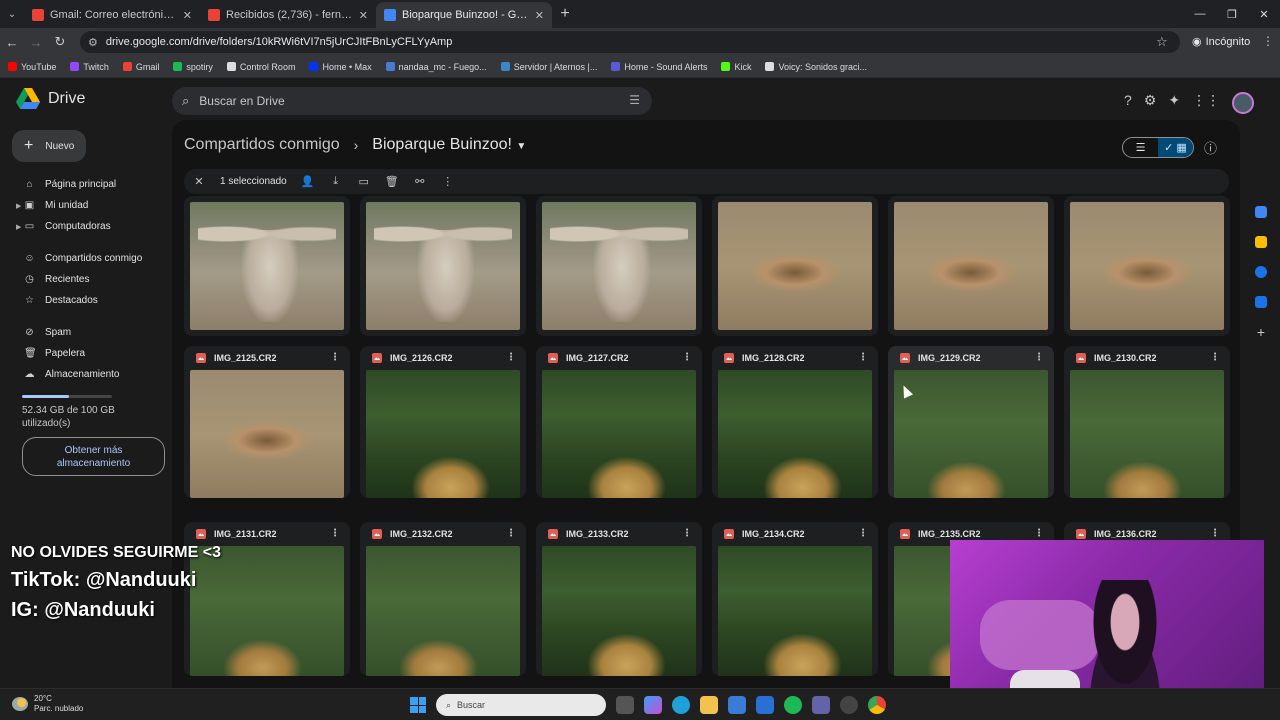 The width and height of the screenshot is (1280, 720). Describe the element at coordinates (412, 101) in the screenshot. I see `drive-search-input: ⌕ Buscar en Drive ☰` at that location.